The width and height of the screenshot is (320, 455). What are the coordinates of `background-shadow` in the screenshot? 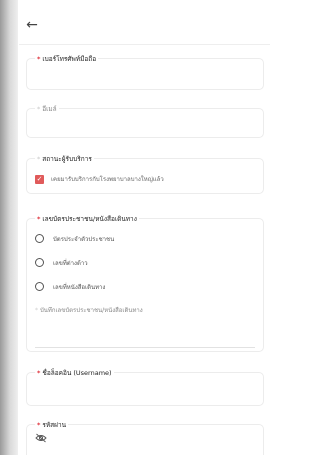 It's located at (9, 227).